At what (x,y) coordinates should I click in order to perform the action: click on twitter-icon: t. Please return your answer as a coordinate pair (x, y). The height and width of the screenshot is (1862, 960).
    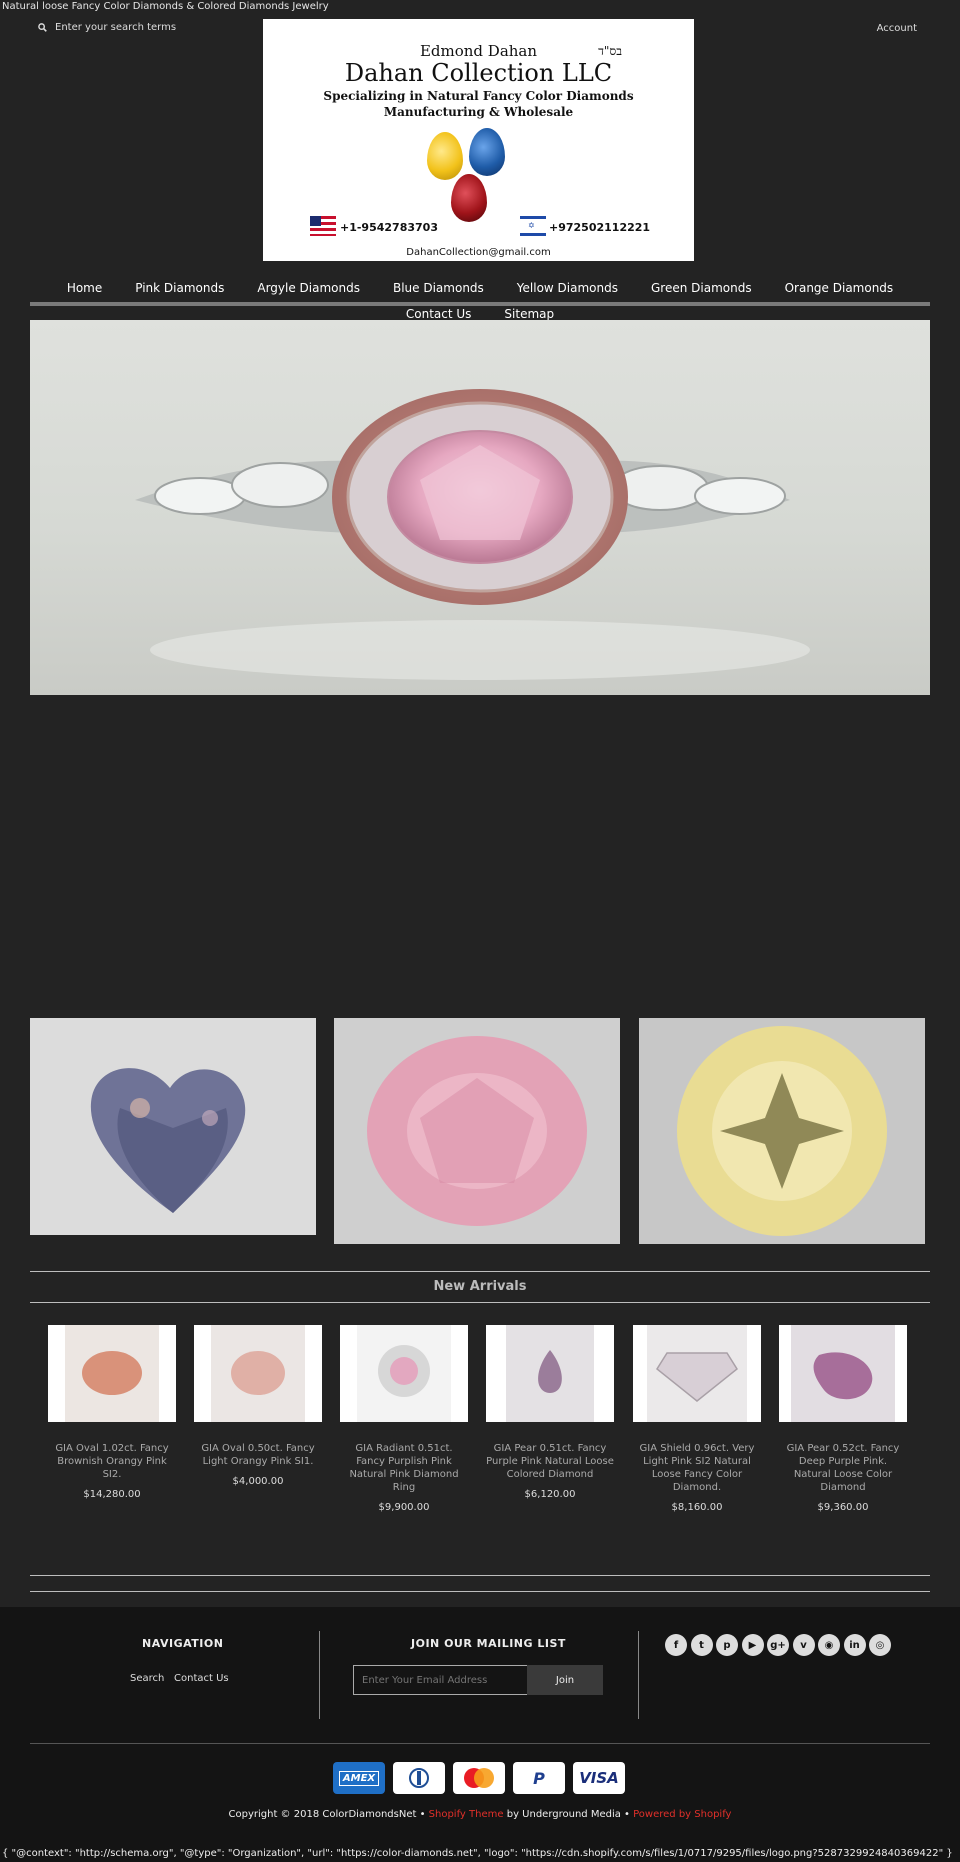
    Looking at the image, I should click on (701, 1645).